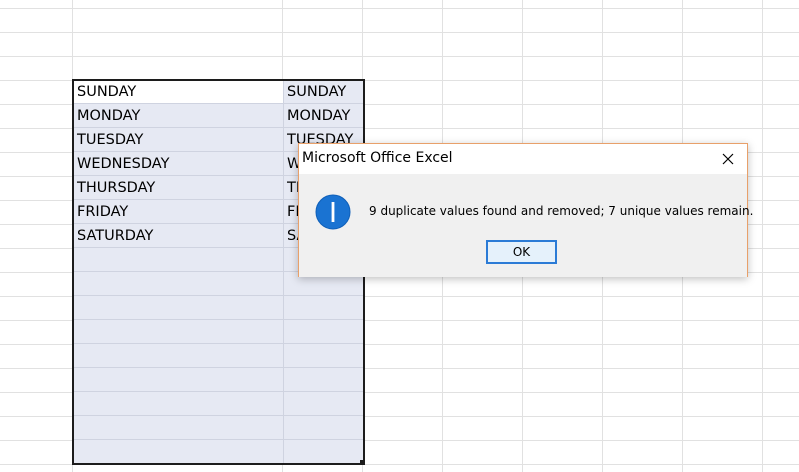 Image resolution: width=799 pixels, height=472 pixels. Describe the element at coordinates (325, 116) in the screenshot. I see `cell-b2: MONDAY` at that location.